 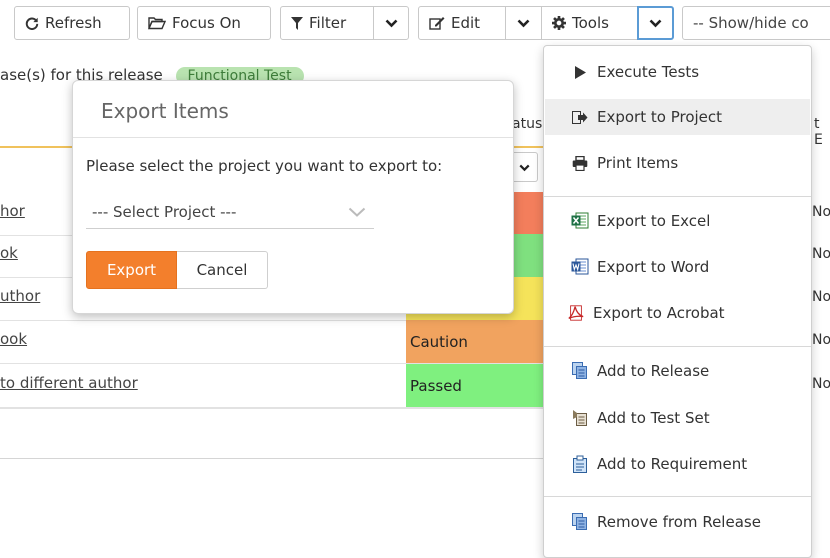 I want to click on menu-item-label: Export to Project, so click(x=660, y=117).